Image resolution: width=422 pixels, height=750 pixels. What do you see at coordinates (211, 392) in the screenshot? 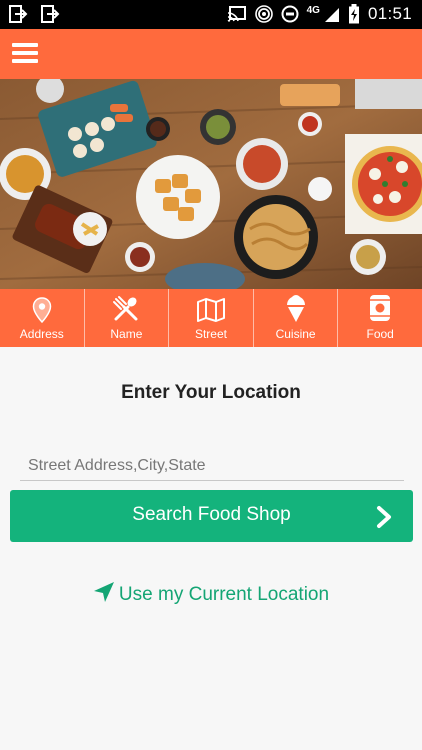
I see `page-title: Enter Your Location` at bounding box center [211, 392].